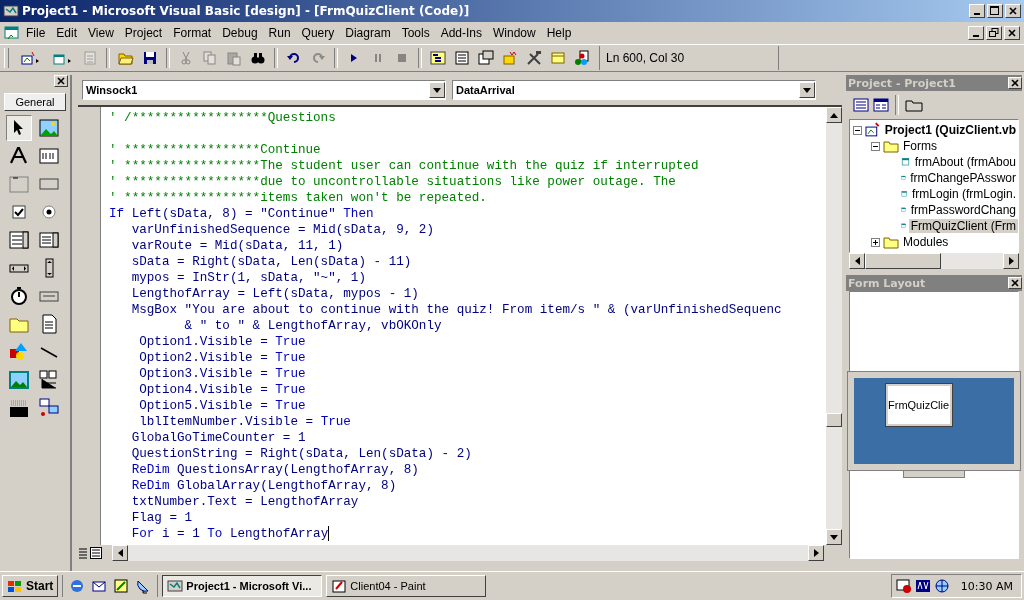 The width and height of the screenshot is (1024, 600). What do you see at coordinates (99, 586) in the screenshot?
I see `email-icon` at bounding box center [99, 586].